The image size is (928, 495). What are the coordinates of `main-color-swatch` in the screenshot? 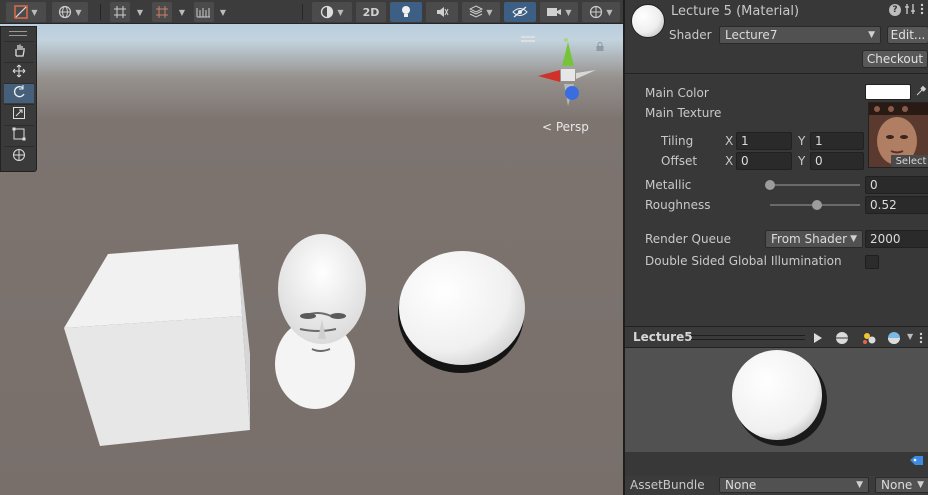 It's located at (888, 92).